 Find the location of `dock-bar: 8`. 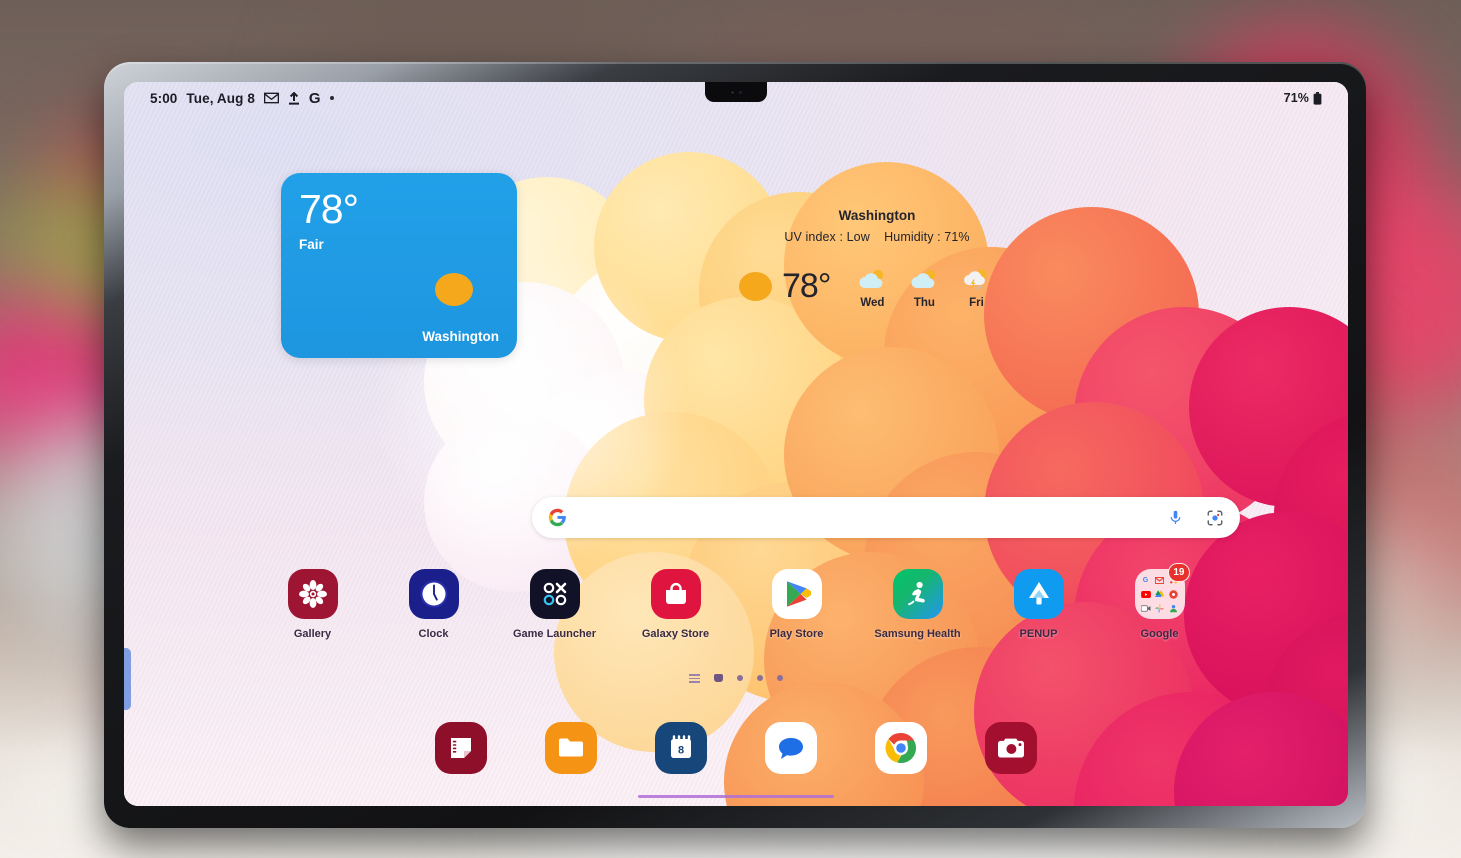

dock-bar: 8 is located at coordinates (736, 748).